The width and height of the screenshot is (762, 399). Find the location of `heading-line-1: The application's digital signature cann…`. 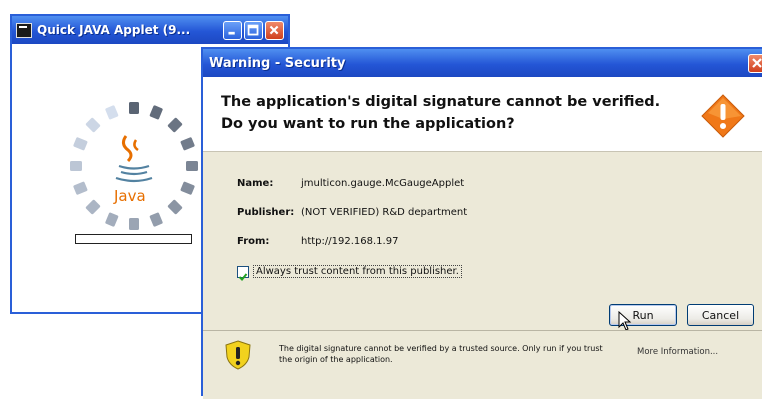

heading-line-1: The application's digital signature cann… is located at coordinates (441, 102).